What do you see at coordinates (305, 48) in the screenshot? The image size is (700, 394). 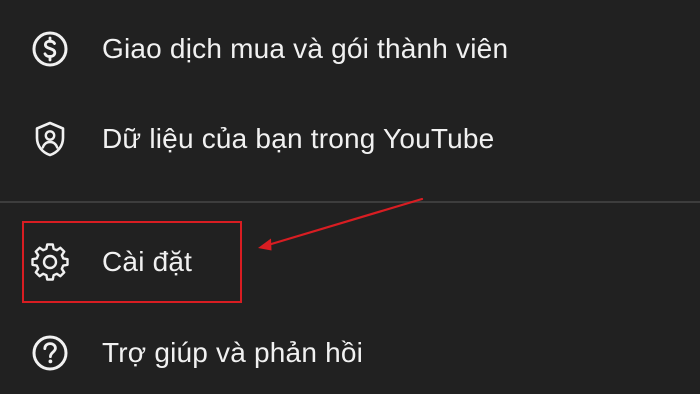 I see `menu-item-label: Giao dịch mua và gói thành viên` at bounding box center [305, 48].